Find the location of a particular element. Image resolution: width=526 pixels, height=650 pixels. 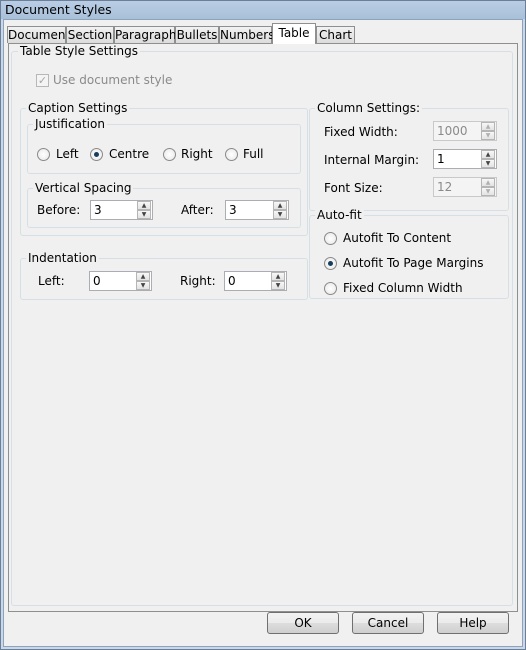

font-size-down-arrow-icon: ▼ is located at coordinates (488, 191).